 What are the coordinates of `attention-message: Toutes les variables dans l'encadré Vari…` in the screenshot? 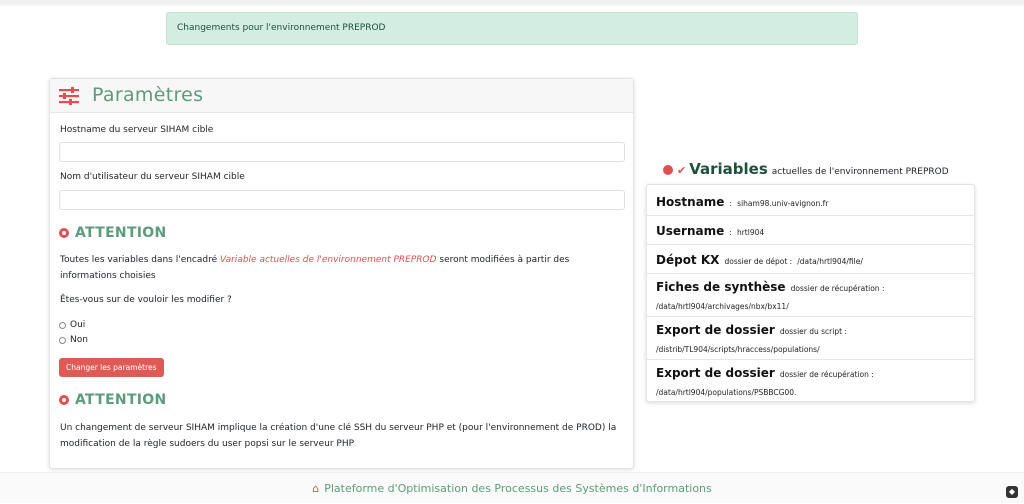 It's located at (340, 268).